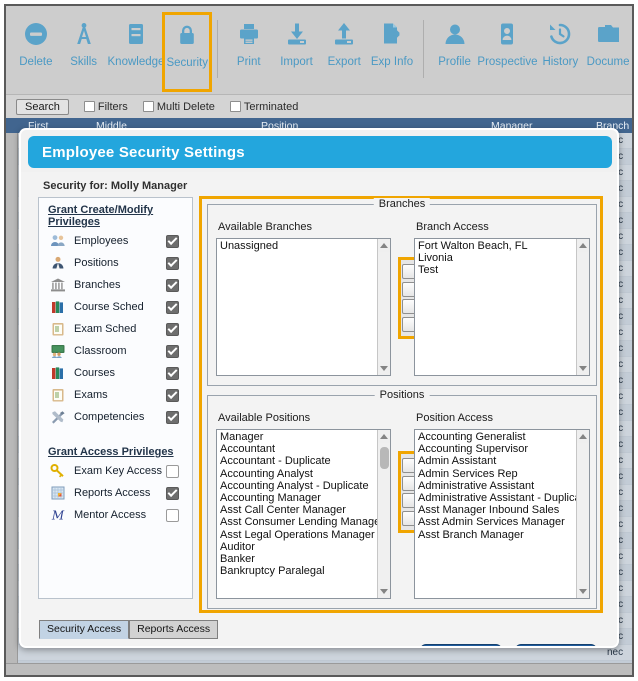  What do you see at coordinates (115, 329) in the screenshot?
I see `privilege-row-exam-sched: Exam Sched` at bounding box center [115, 329].